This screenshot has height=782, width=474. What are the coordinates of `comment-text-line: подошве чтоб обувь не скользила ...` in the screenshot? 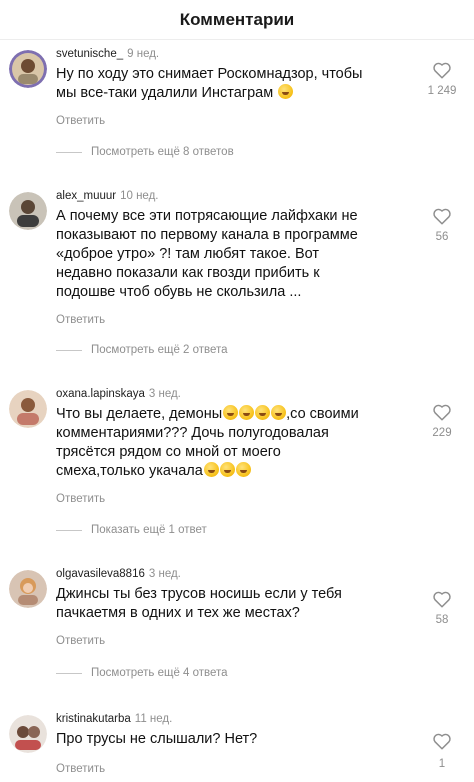 It's located at (179, 292).